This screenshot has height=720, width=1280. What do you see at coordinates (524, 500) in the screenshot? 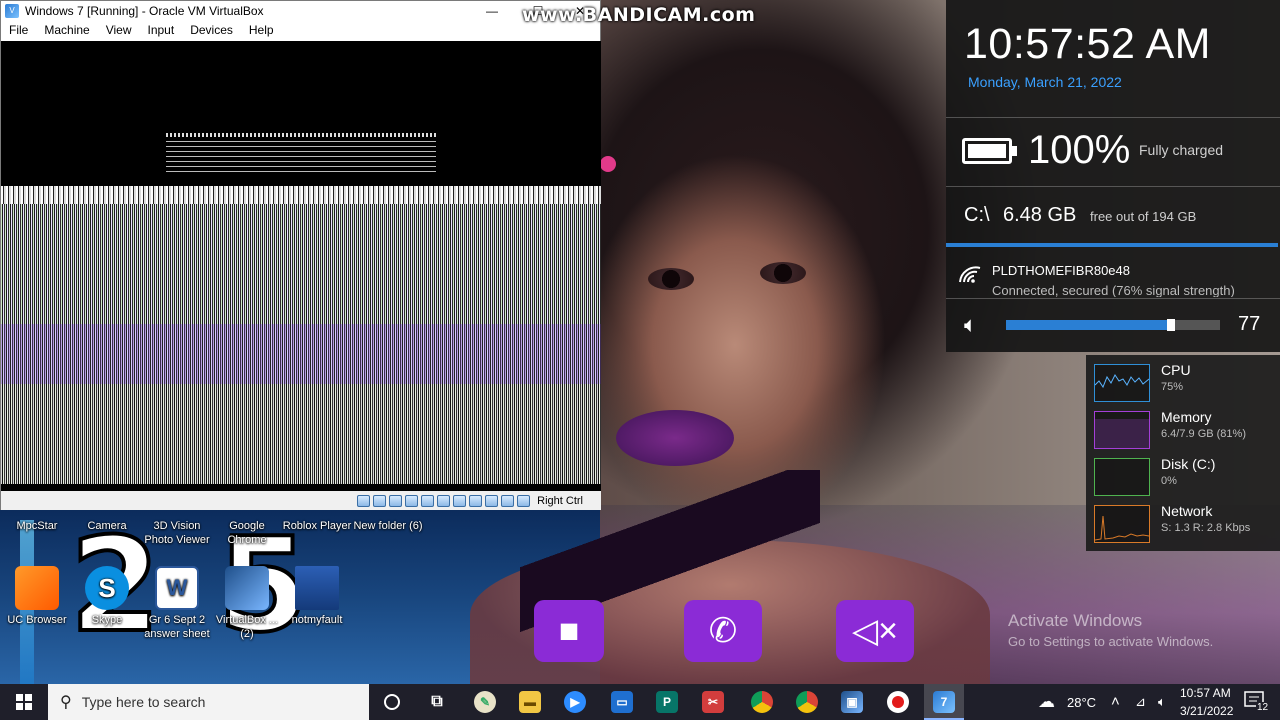
I see `keyboard-icon` at bounding box center [524, 500].